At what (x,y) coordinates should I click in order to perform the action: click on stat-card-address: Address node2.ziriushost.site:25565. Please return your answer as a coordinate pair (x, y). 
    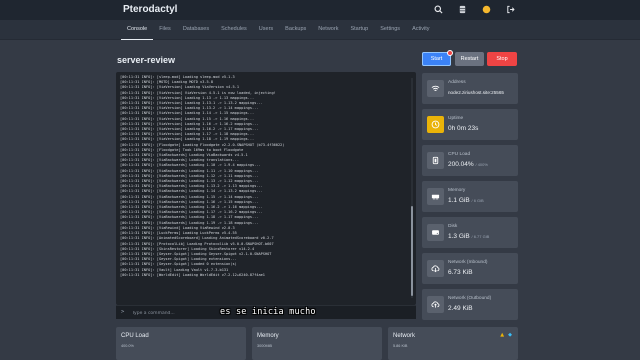
    Looking at the image, I should click on (470, 88).